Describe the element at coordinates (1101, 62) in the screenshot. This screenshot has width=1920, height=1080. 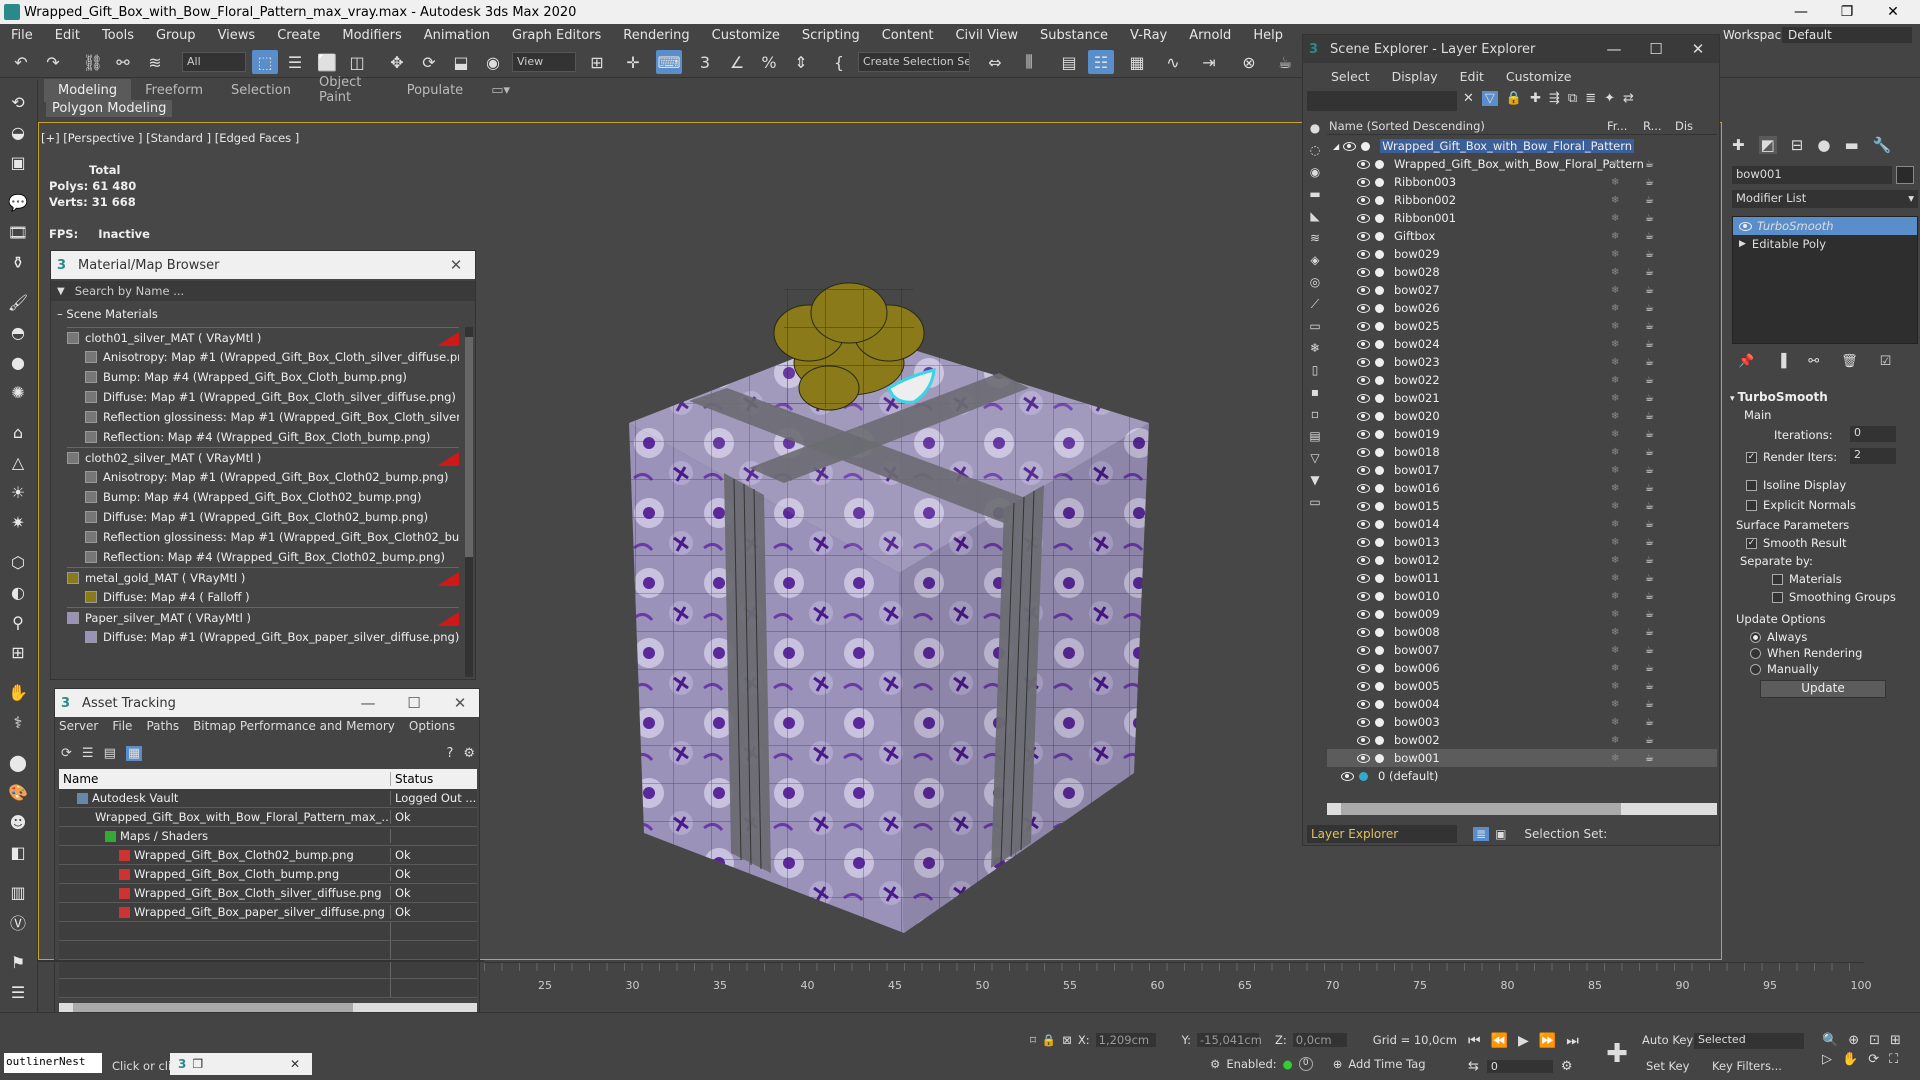
I see `toggle-layer-explorer-icon: ☷` at that location.